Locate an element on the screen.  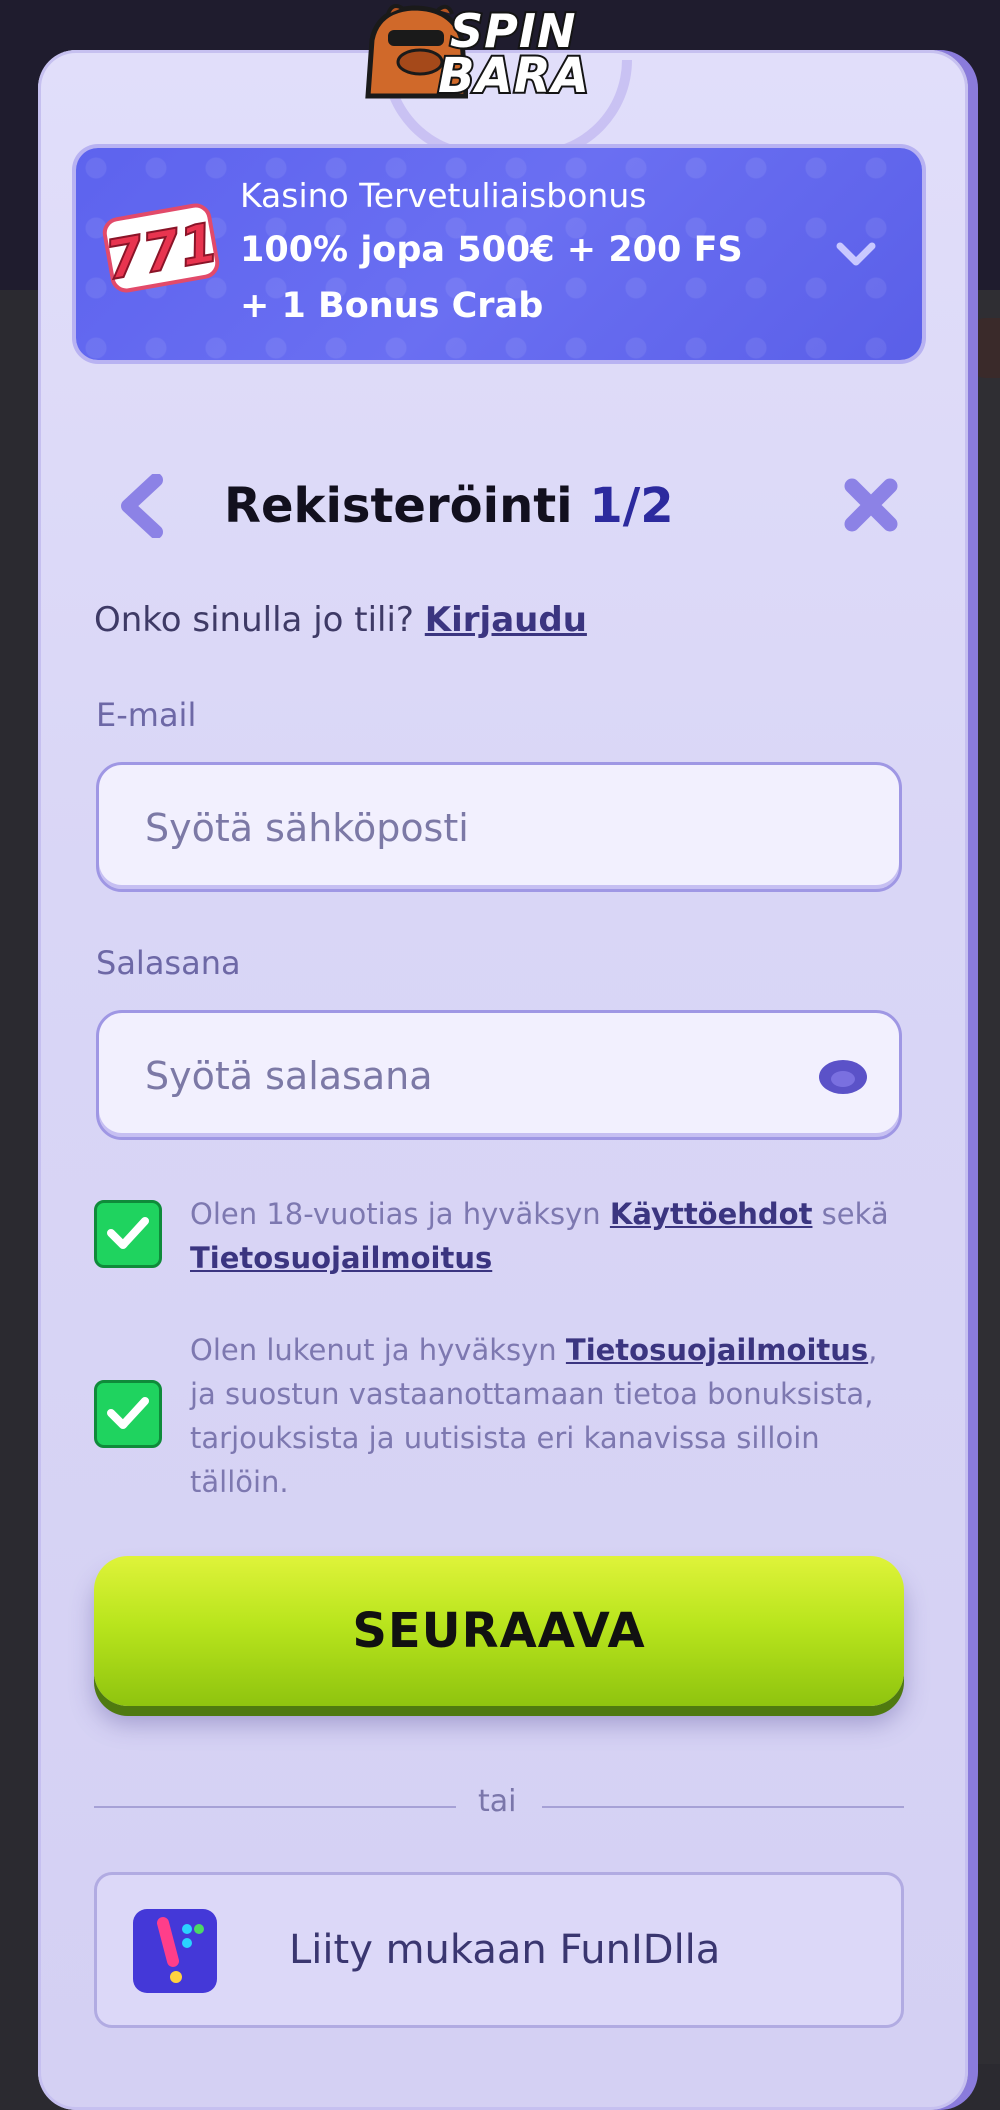
bonus-extra: + 1 Bonus Crab is located at coordinates (392, 306).